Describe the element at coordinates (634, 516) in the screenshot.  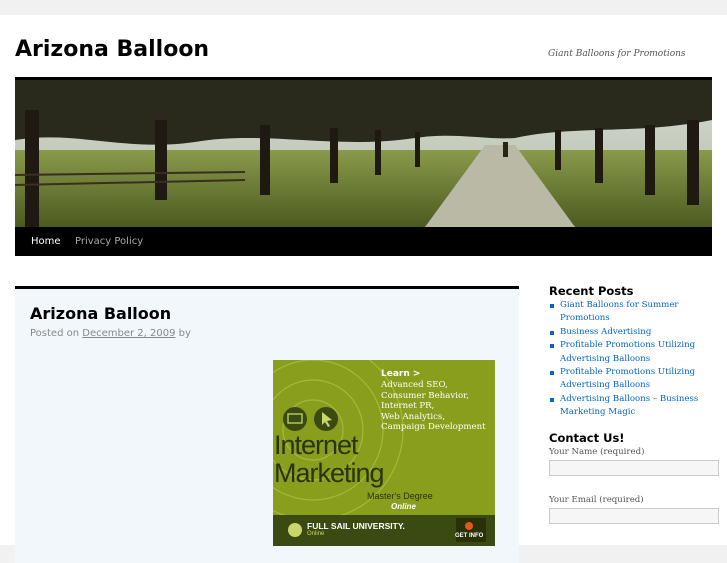
I see `email-input` at that location.